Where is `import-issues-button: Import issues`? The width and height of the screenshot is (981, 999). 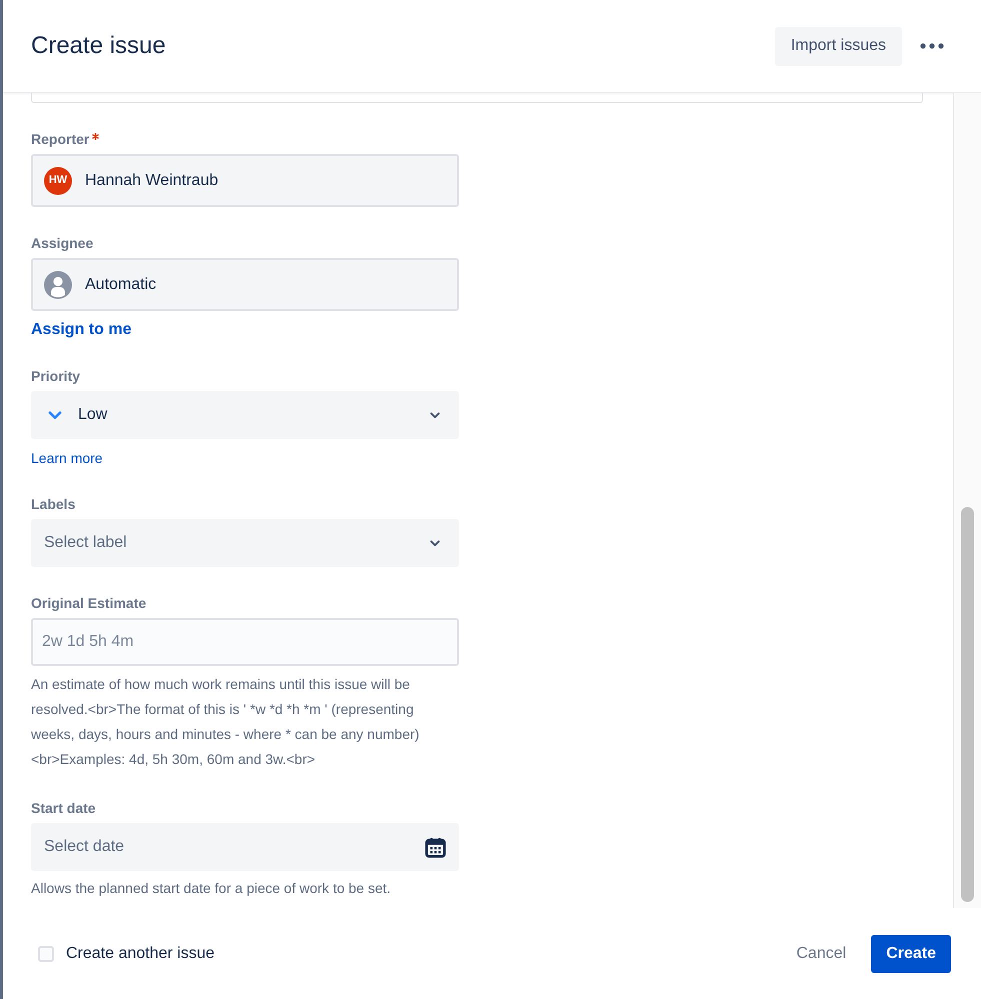
import-issues-button: Import issues is located at coordinates (838, 46).